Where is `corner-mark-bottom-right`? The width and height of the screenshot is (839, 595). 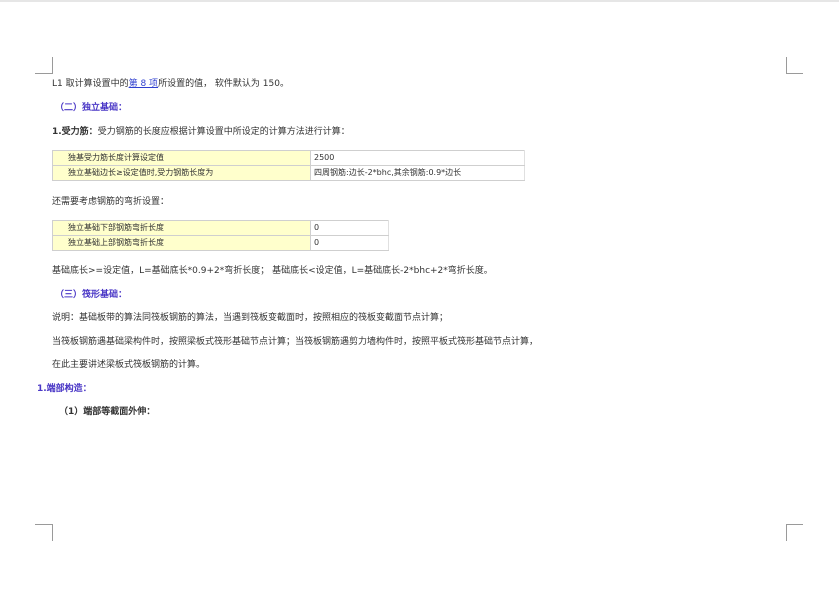 corner-mark-bottom-right is located at coordinates (794, 524).